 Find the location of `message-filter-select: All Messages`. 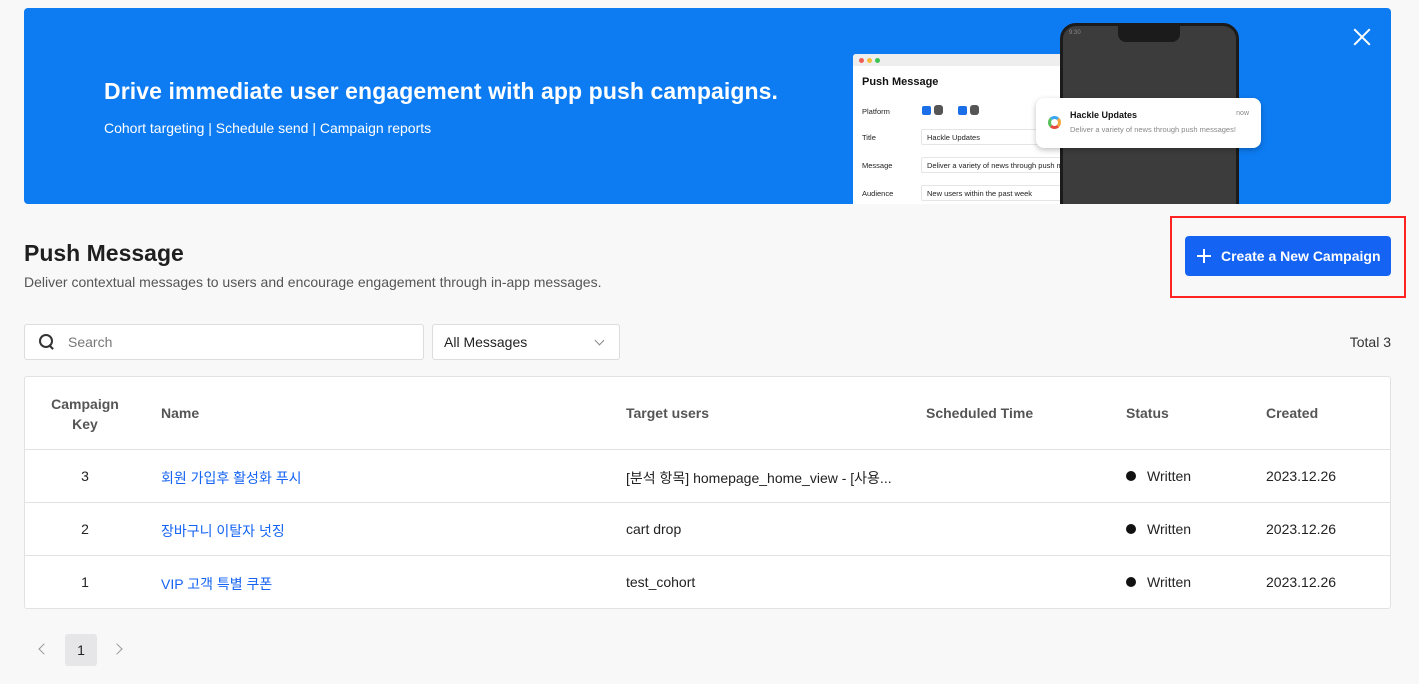

message-filter-select: All Messages is located at coordinates (526, 342).